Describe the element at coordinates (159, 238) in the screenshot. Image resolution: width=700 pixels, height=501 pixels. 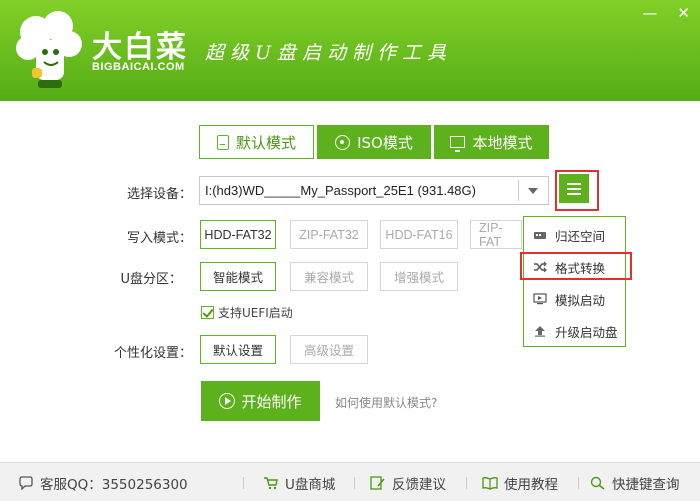
I see `write-mode-label: 写入模式：` at that location.